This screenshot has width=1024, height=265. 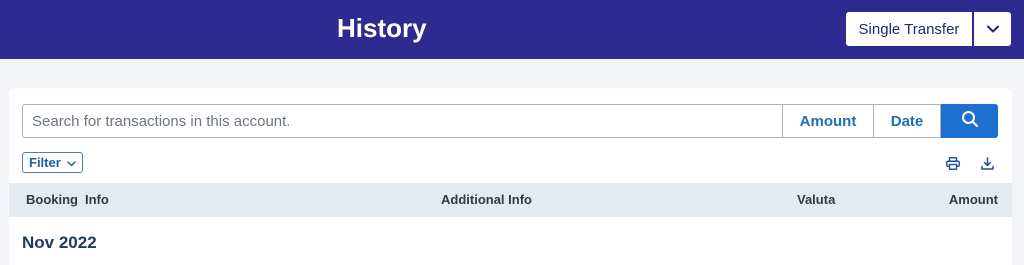 I want to click on filter-button: Filter, so click(x=52, y=162).